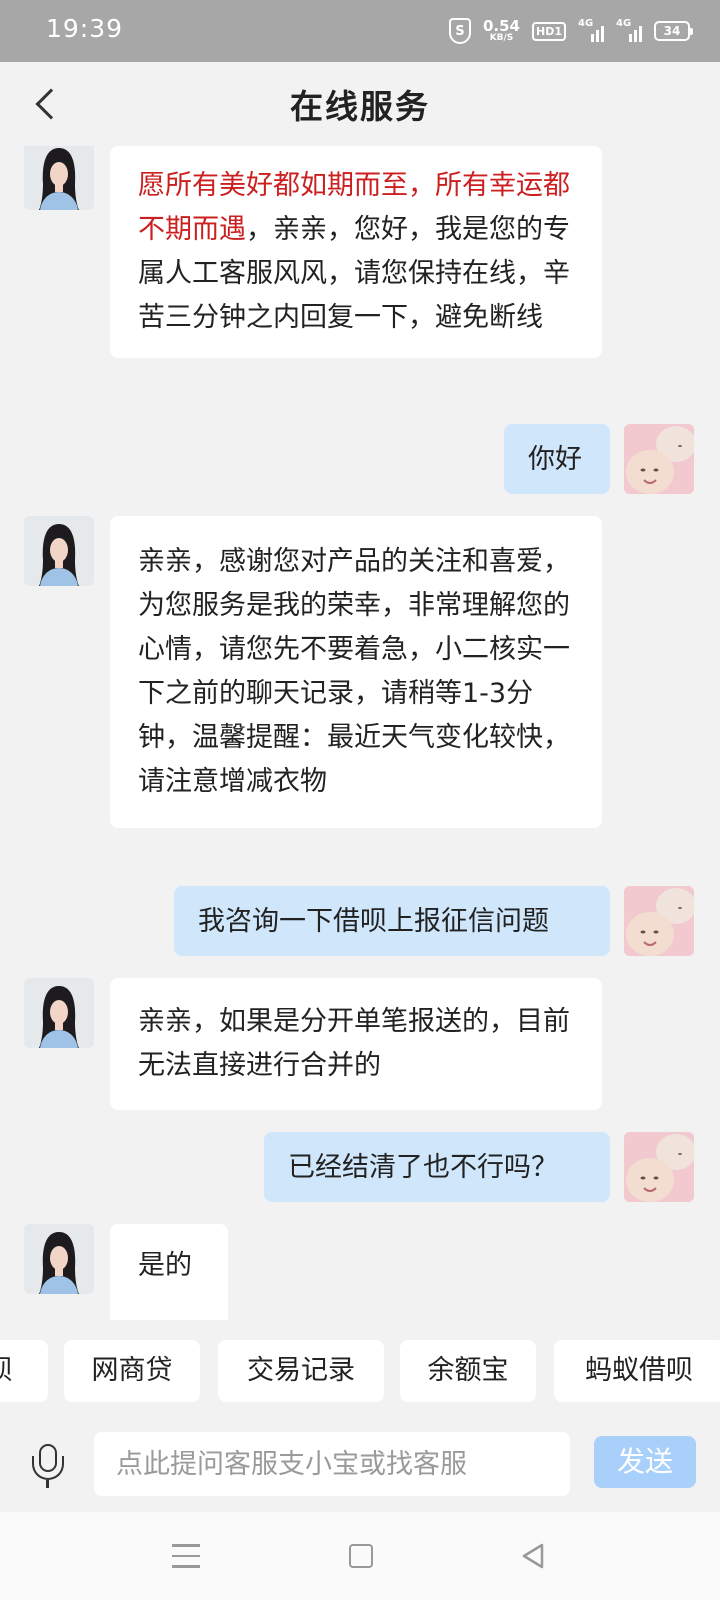 This screenshot has height=1600, width=720. Describe the element at coordinates (645, 1462) in the screenshot. I see `send-button: 发送` at that location.